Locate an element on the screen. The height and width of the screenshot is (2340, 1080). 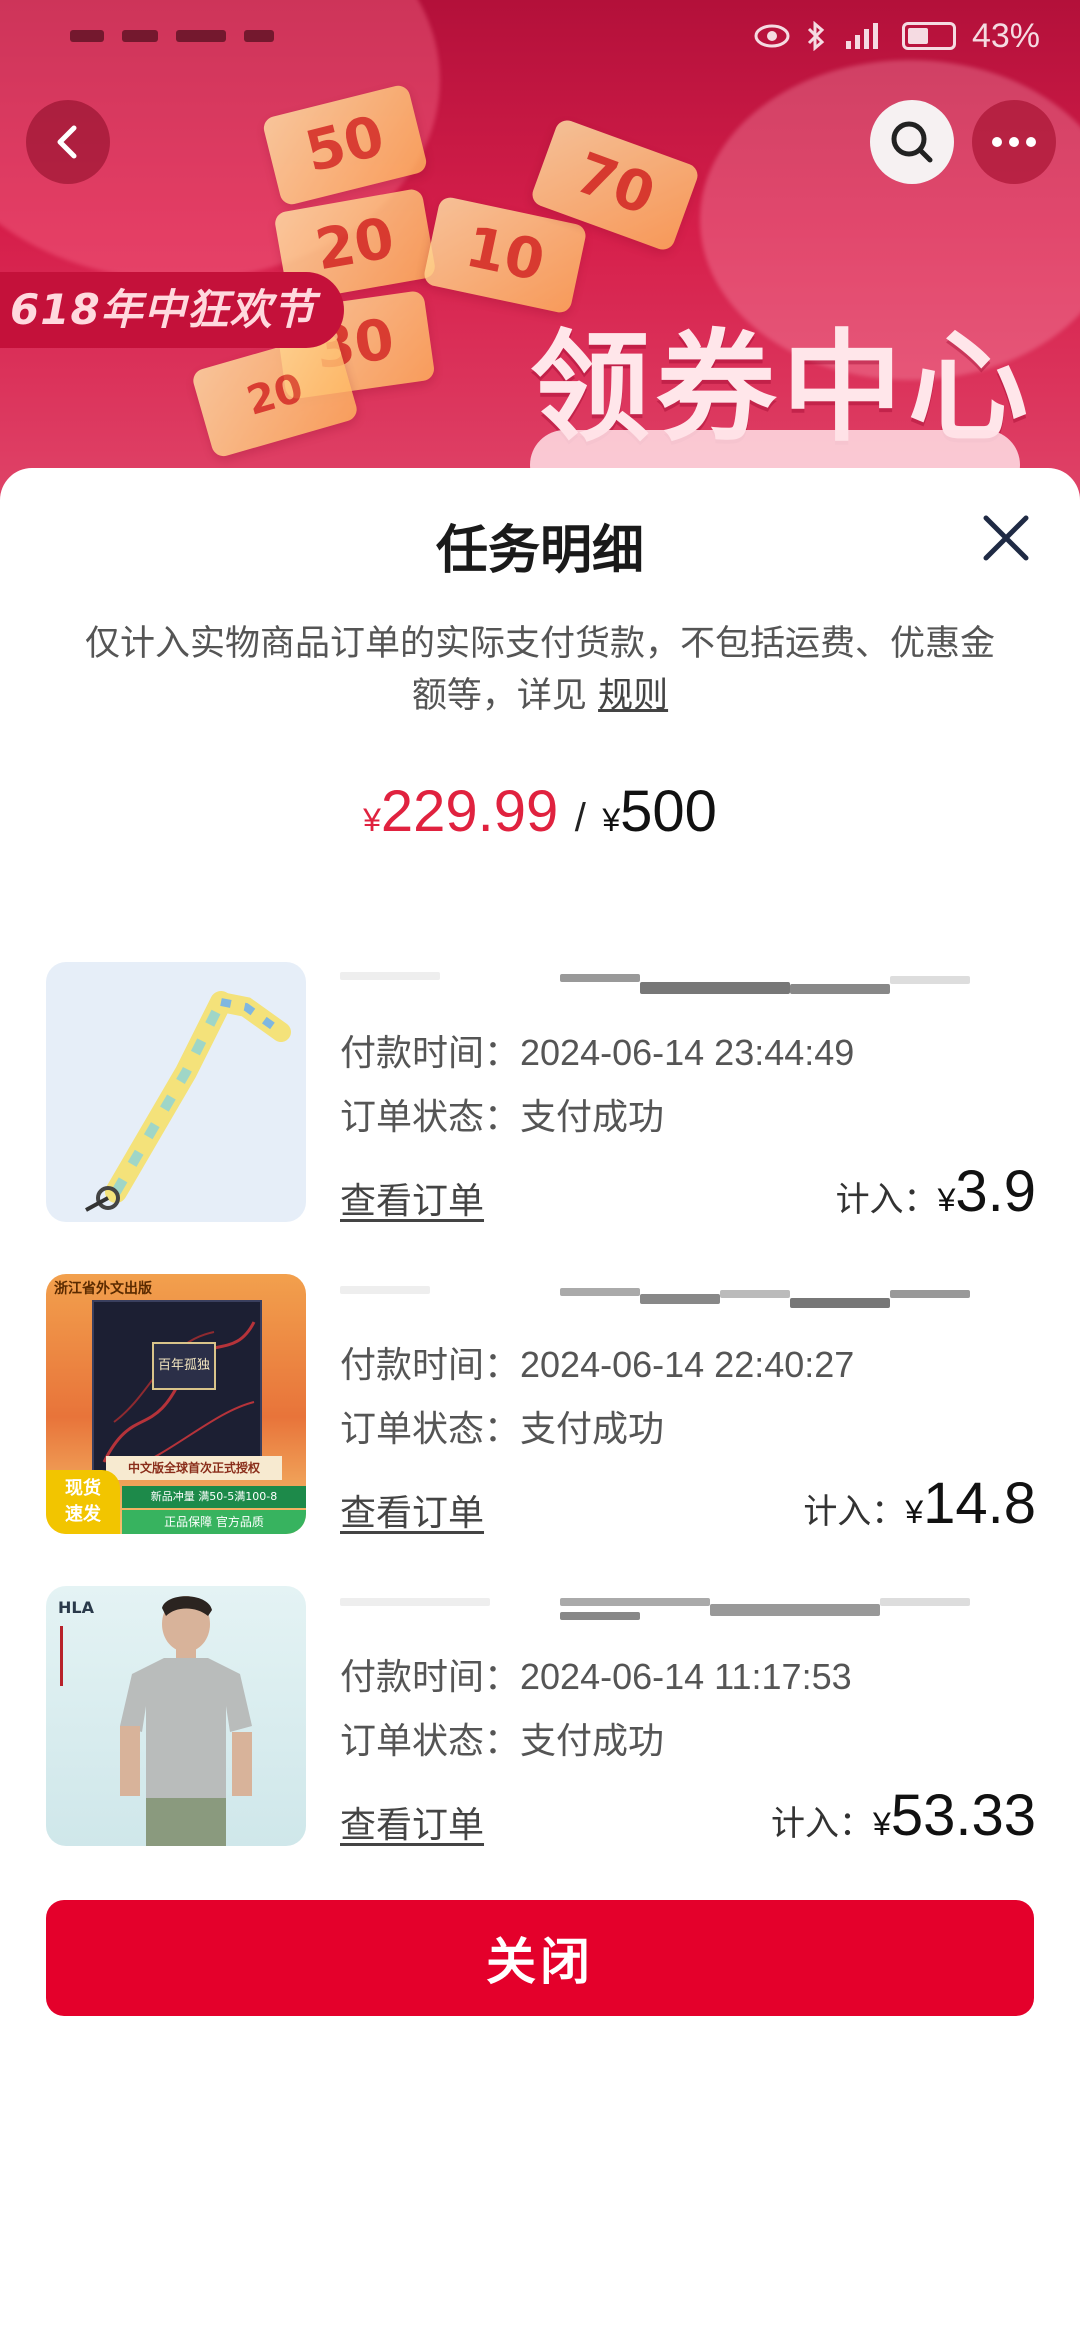
promo-strip-bottom: 正品保障 官方品质 is located at coordinates (214, 1522).